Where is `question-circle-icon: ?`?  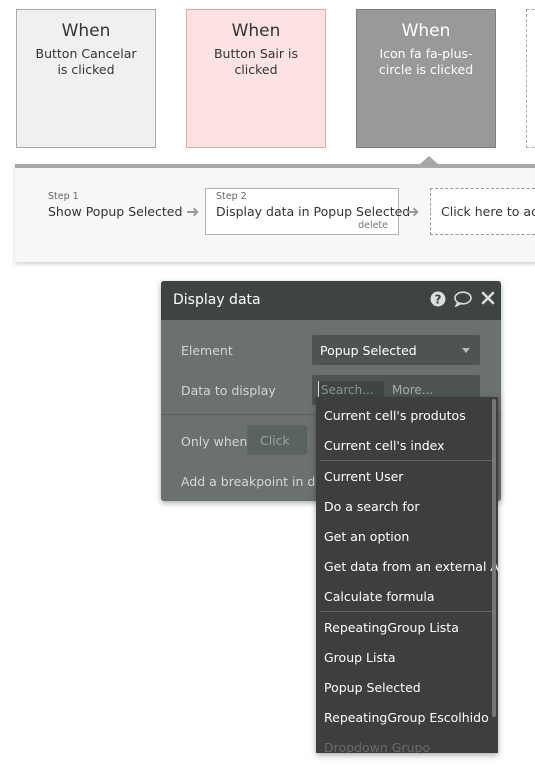 question-circle-icon: ? is located at coordinates (438, 301).